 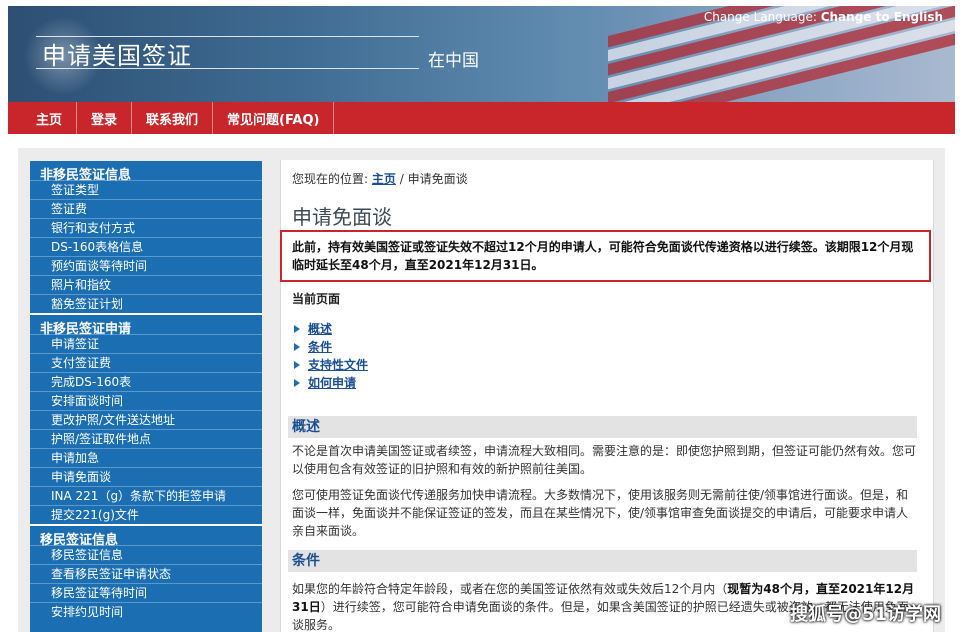 I want to click on sidebar-item-immigrant-status: 查看移民签证申请状态, so click(x=146, y=573).